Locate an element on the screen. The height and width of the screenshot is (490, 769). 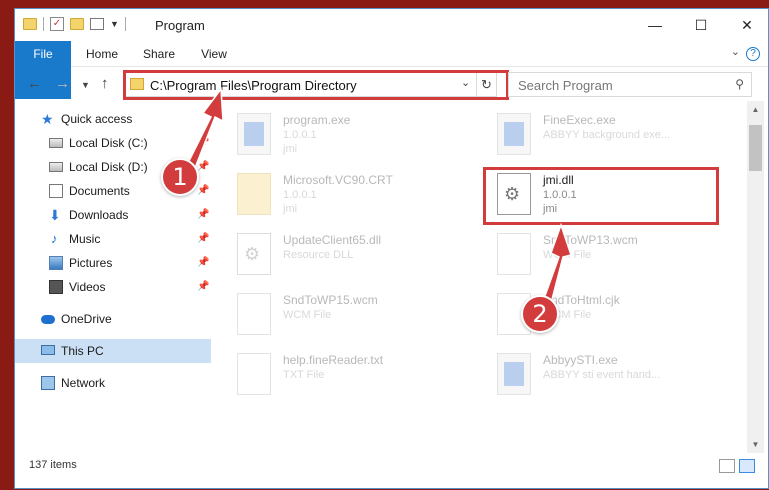
callout-2-badge: 2 is located at coordinates (540, 314).